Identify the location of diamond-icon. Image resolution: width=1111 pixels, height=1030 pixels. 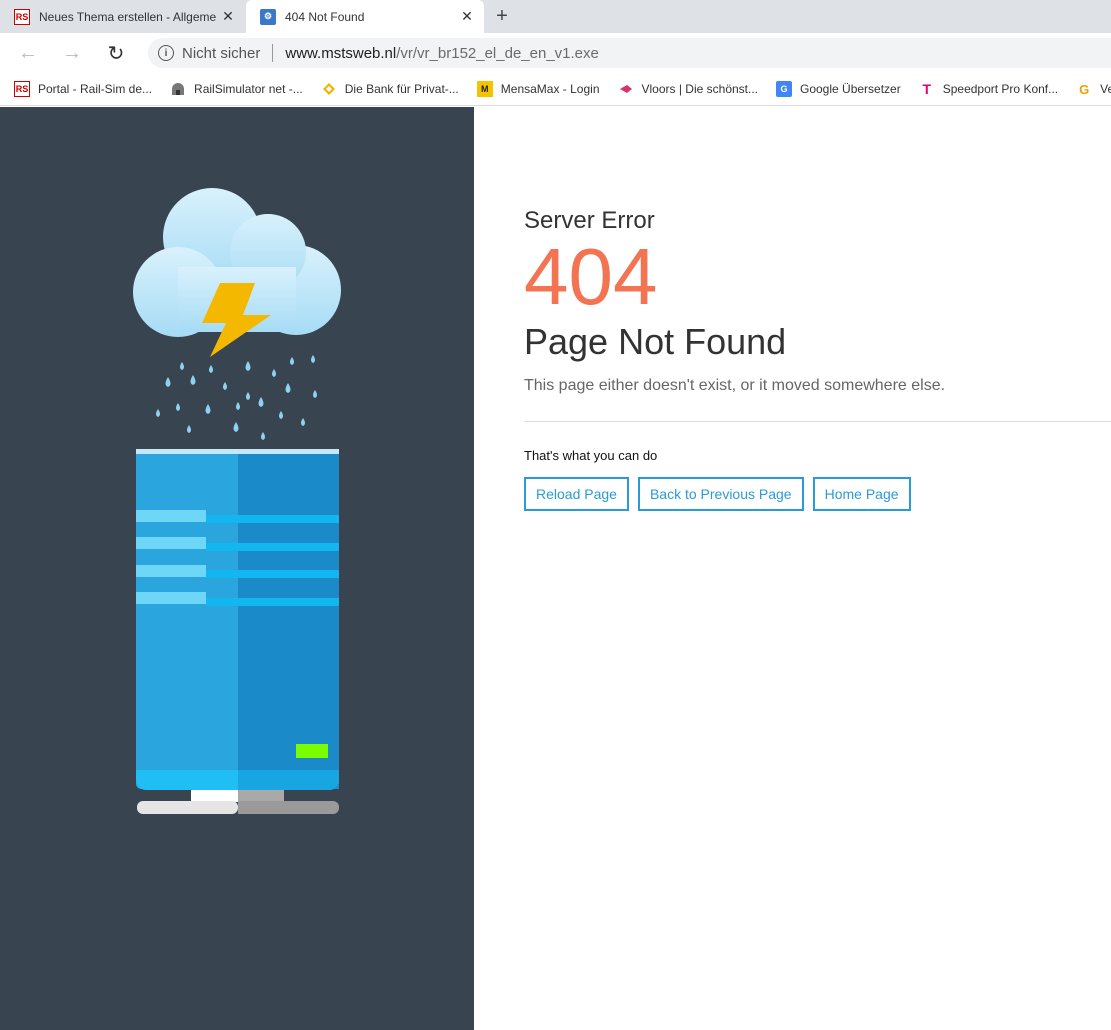
(329, 89).